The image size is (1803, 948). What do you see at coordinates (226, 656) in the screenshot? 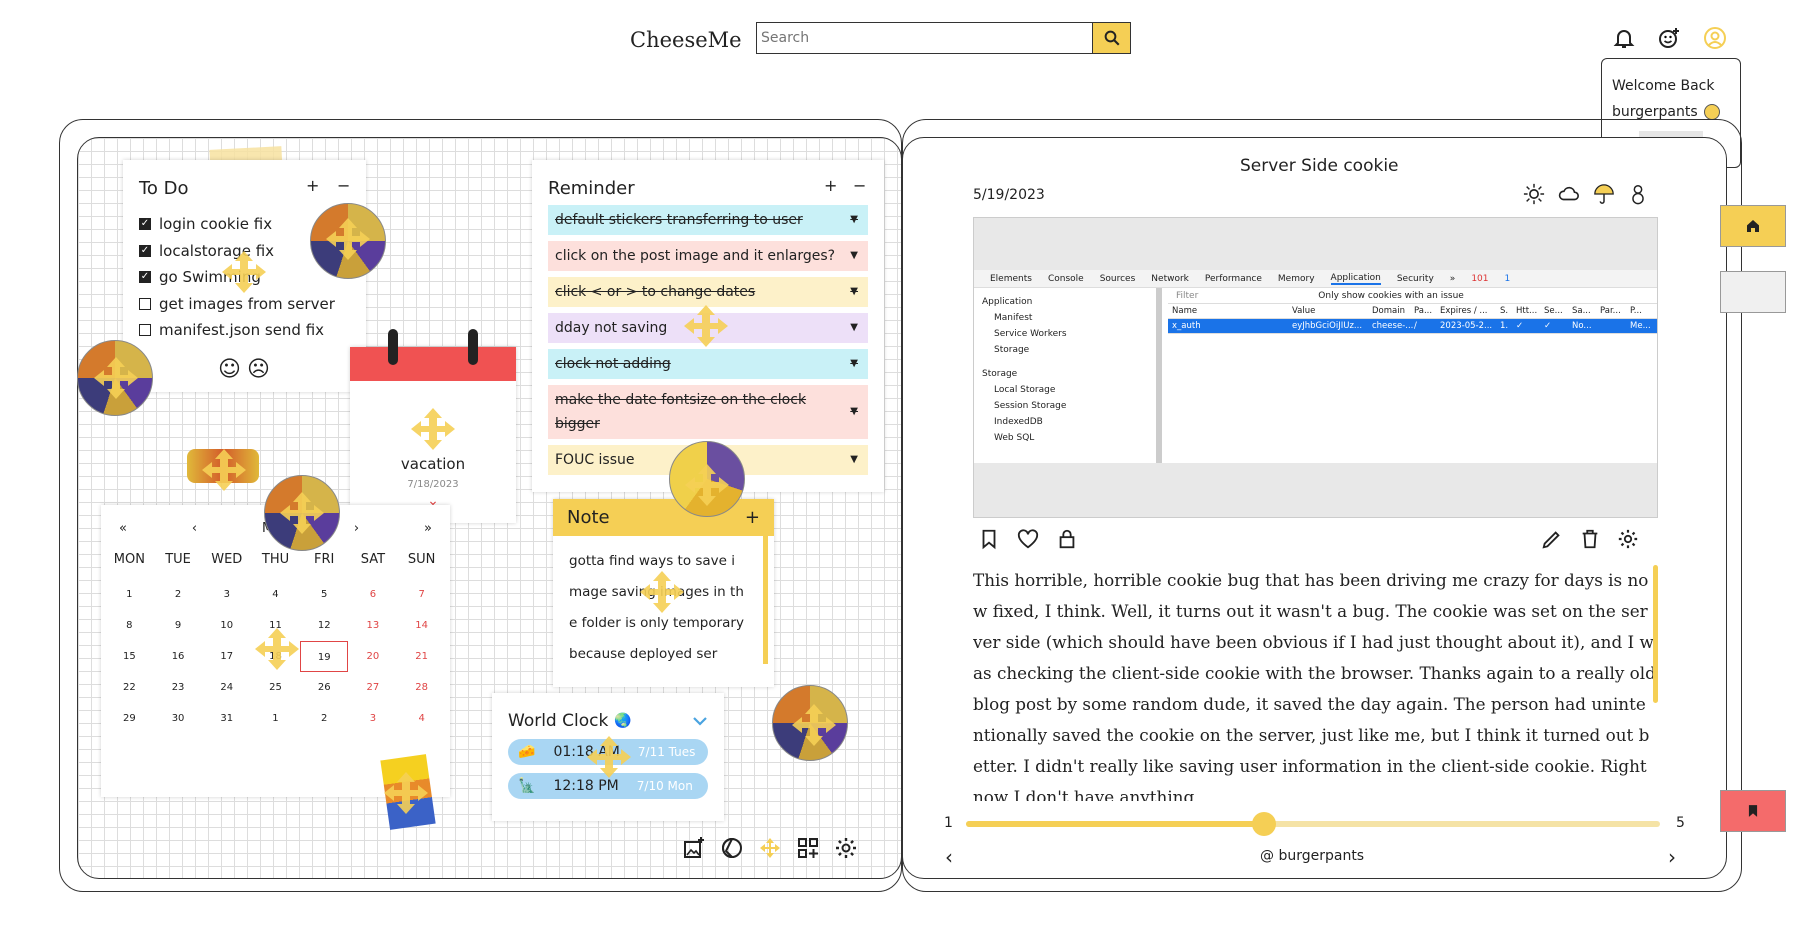
I see `calendar-day: 17` at bounding box center [226, 656].